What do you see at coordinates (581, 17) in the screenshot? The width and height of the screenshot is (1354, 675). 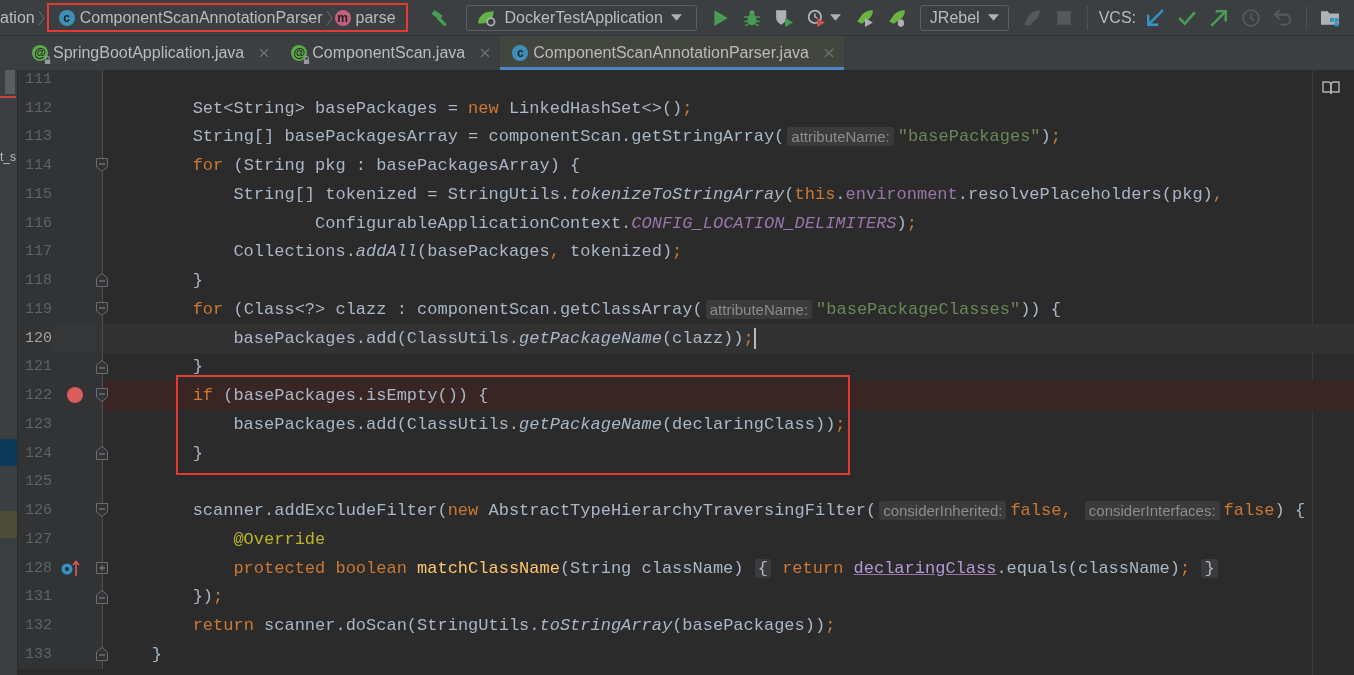 I see `run-config-dropdown: DockerTestApplication` at bounding box center [581, 17].